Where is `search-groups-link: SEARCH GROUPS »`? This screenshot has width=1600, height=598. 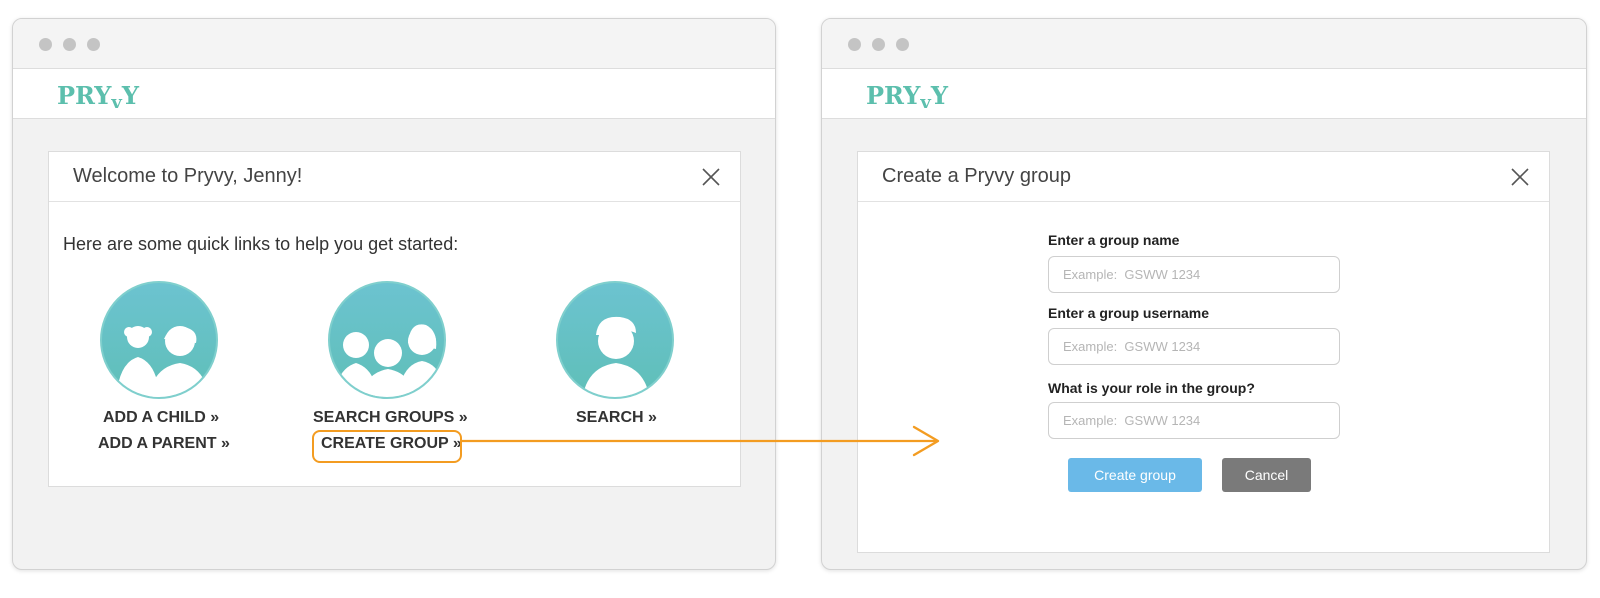
search-groups-link: SEARCH GROUPS » is located at coordinates (390, 418).